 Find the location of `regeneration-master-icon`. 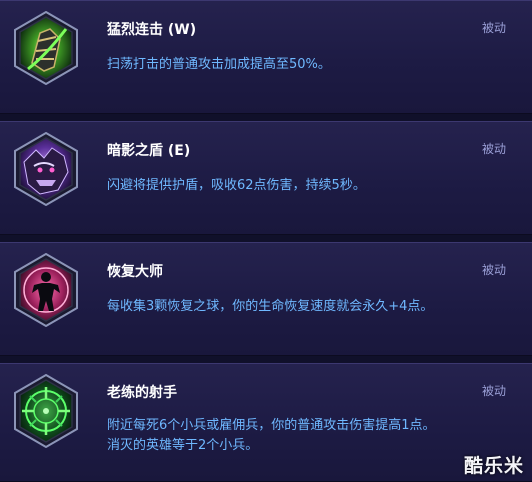

regeneration-master-icon is located at coordinates (46, 290).